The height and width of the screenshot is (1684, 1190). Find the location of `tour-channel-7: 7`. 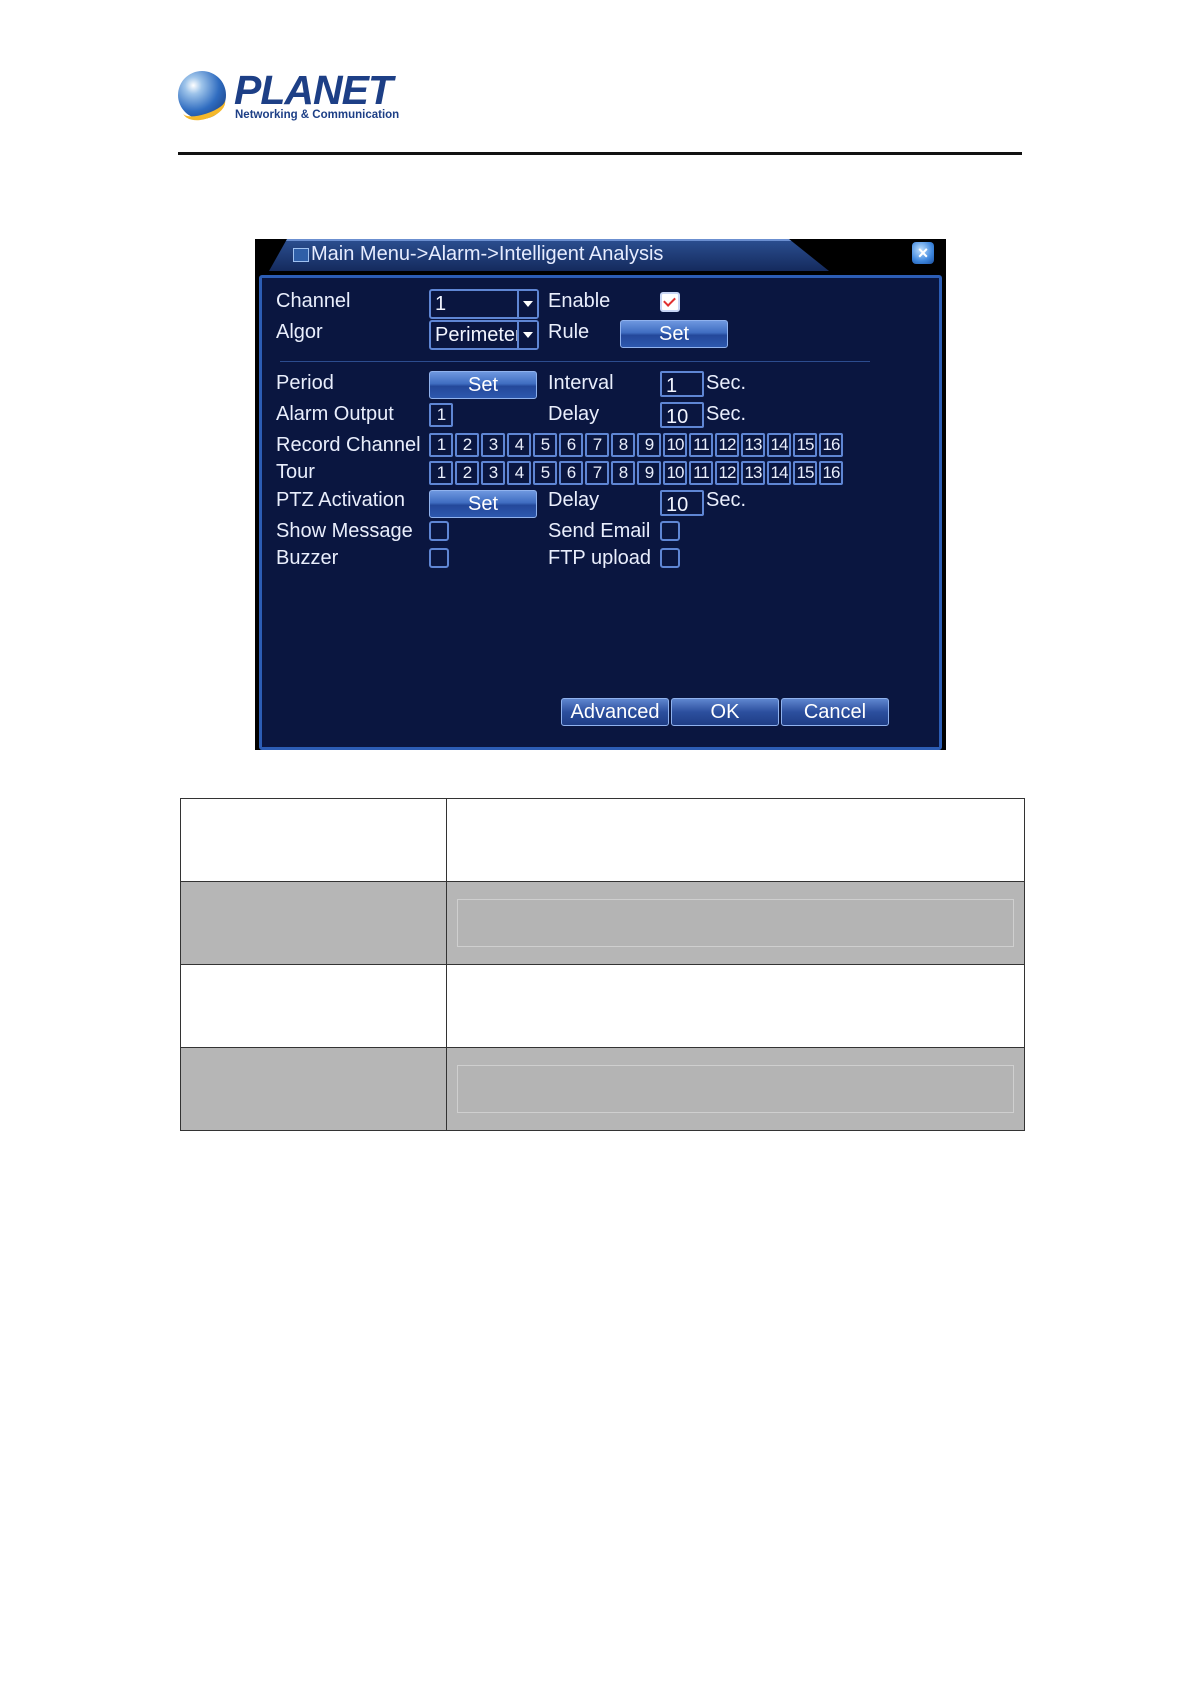

tour-channel-7: 7 is located at coordinates (597, 473).